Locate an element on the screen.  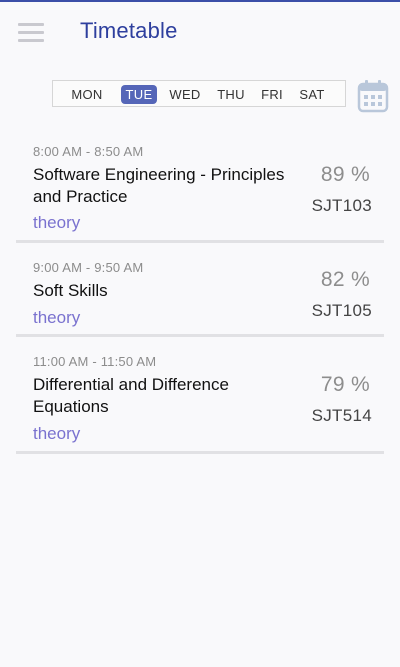
hamburger-menu-icon is located at coordinates (31, 33).